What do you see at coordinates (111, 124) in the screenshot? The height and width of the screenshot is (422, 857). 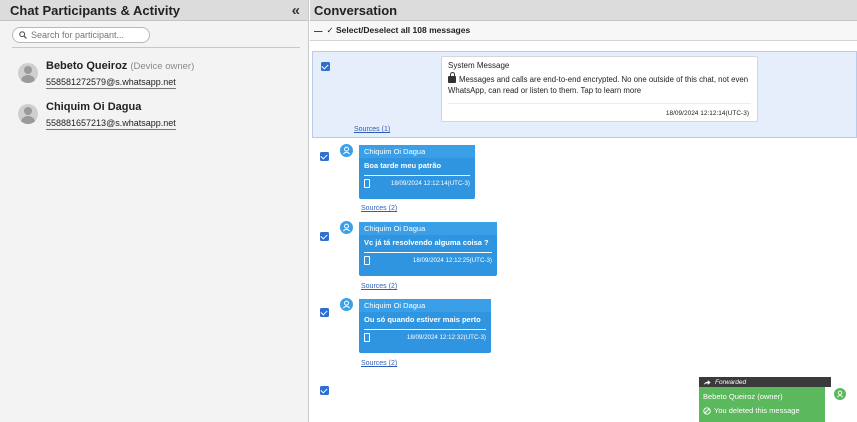 I see `participant-id: 558881657213@s.whatsapp.net` at bounding box center [111, 124].